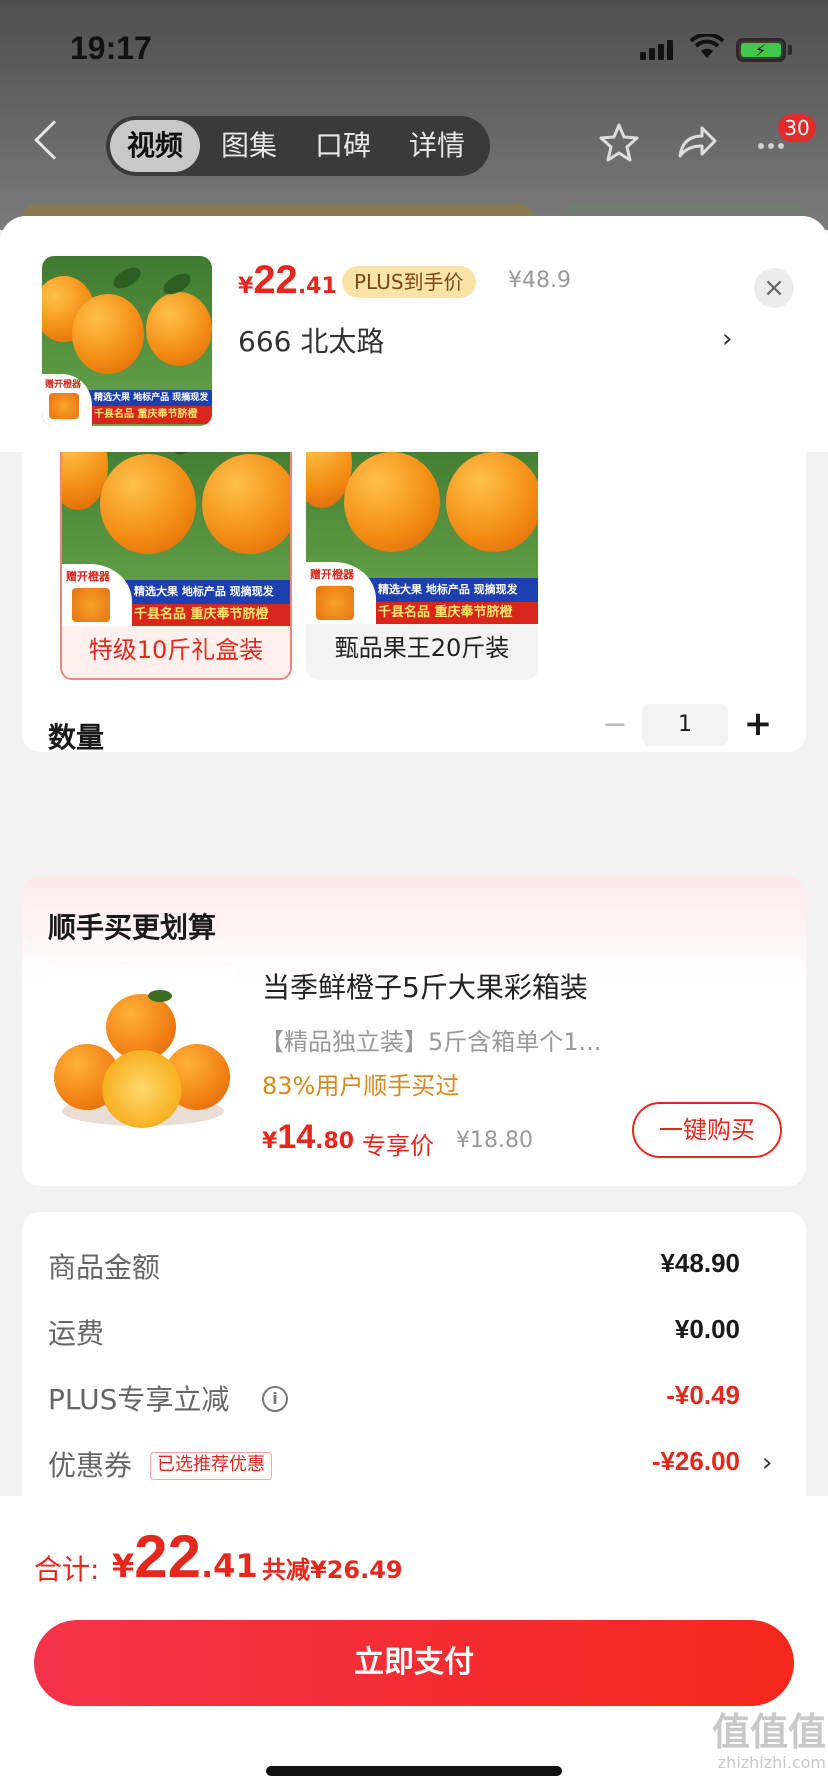  I want to click on close-button: ×, so click(774, 288).